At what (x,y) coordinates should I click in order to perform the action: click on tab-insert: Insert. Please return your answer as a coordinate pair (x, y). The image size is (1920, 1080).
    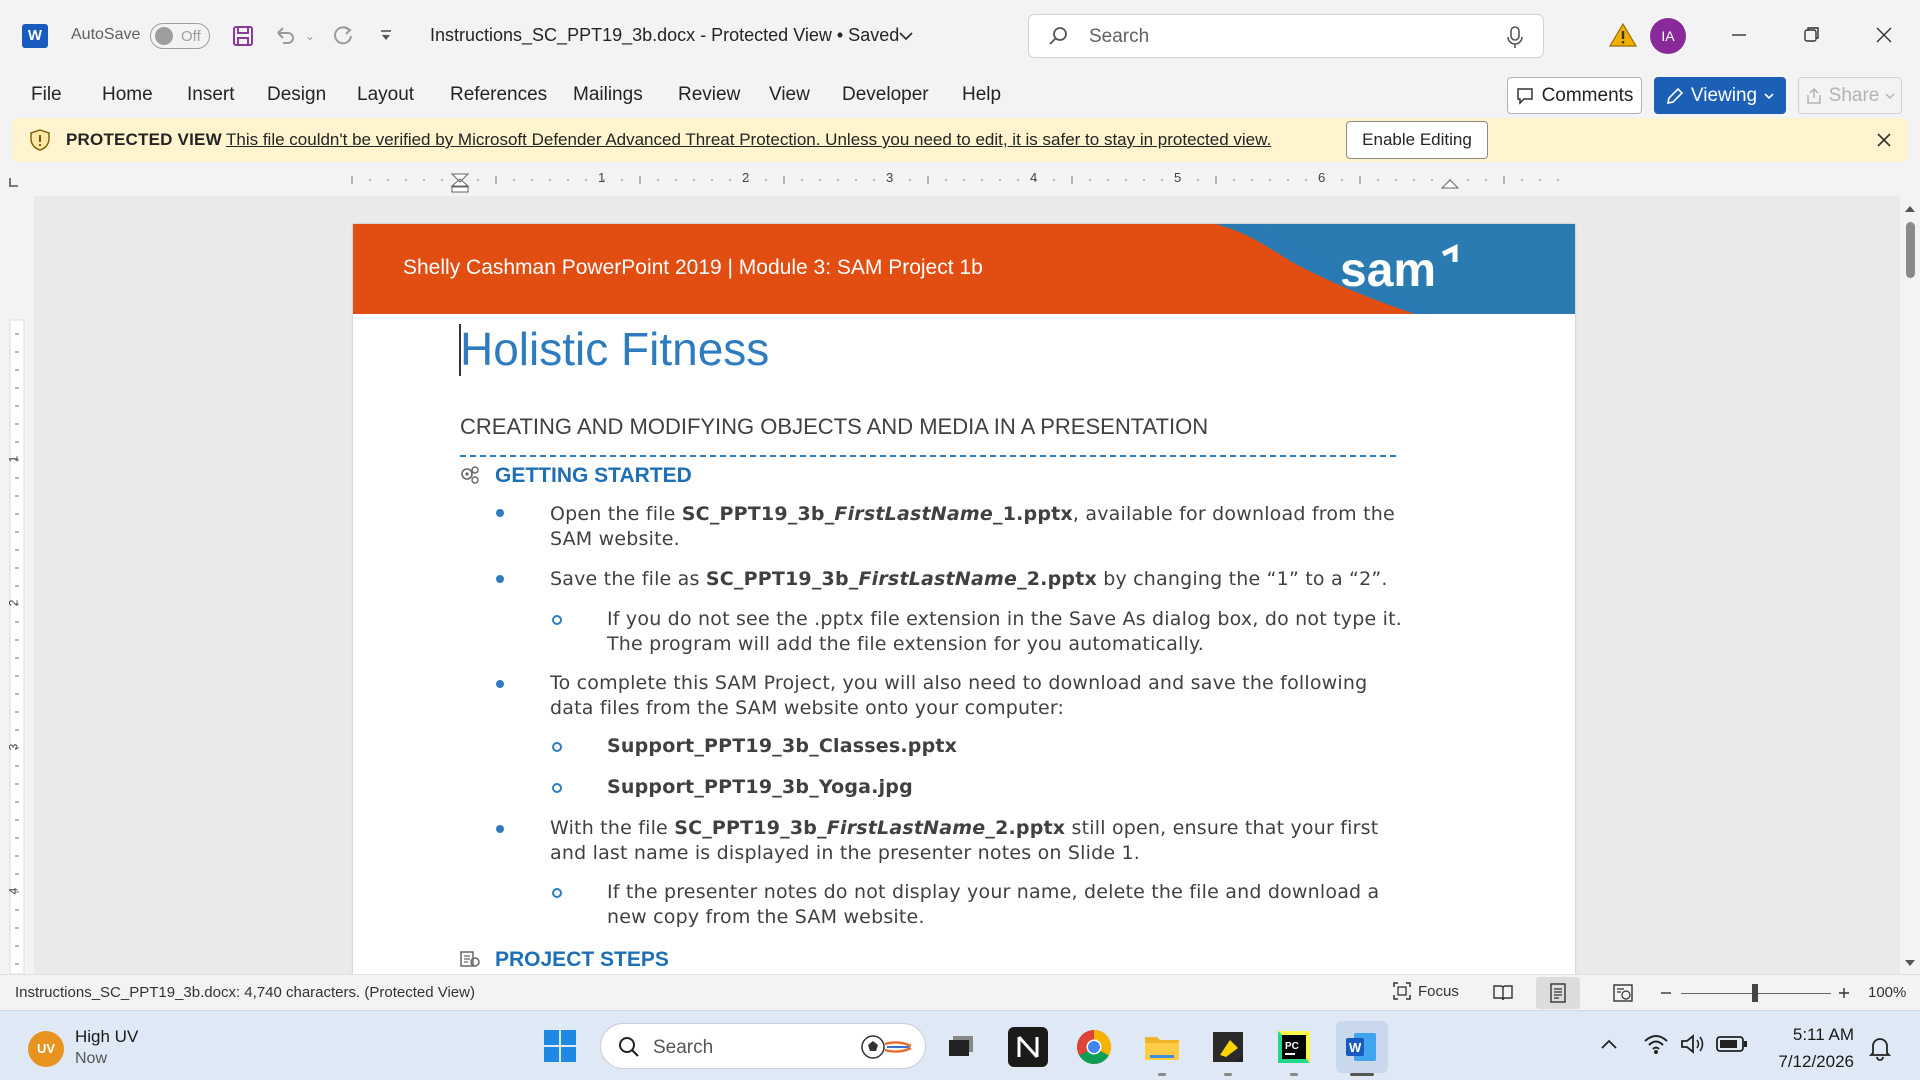
    Looking at the image, I should click on (211, 95).